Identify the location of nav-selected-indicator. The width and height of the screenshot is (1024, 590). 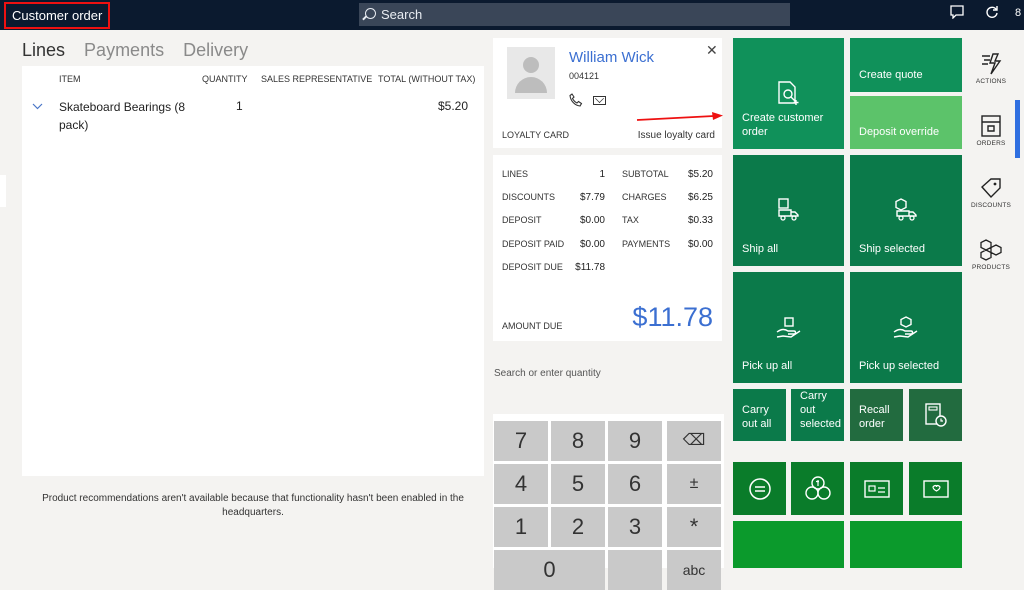
(1017, 129).